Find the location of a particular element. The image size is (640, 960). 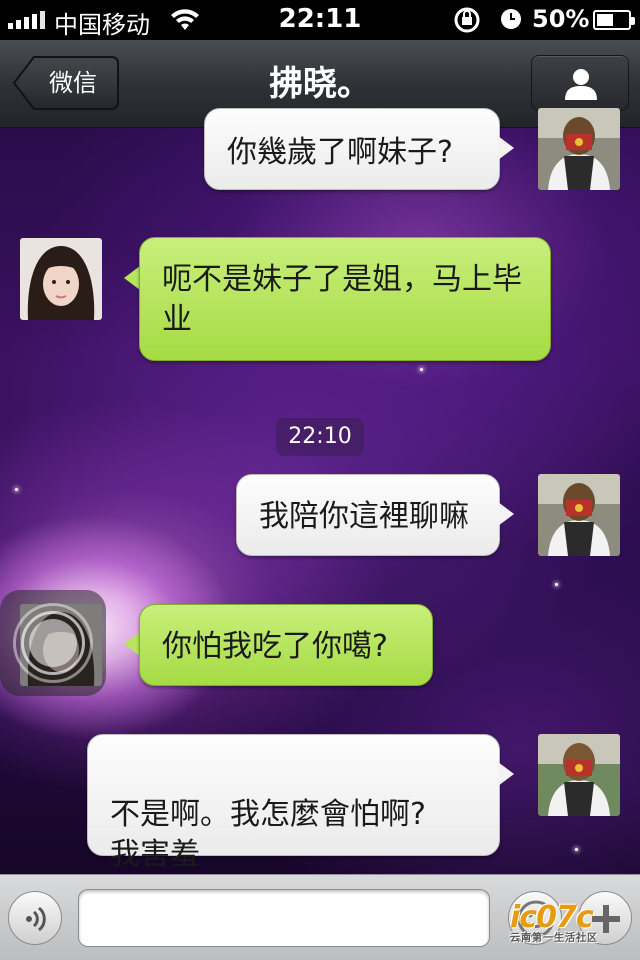

message-text: 我陪你這裡聊嘛 is located at coordinates (364, 516).